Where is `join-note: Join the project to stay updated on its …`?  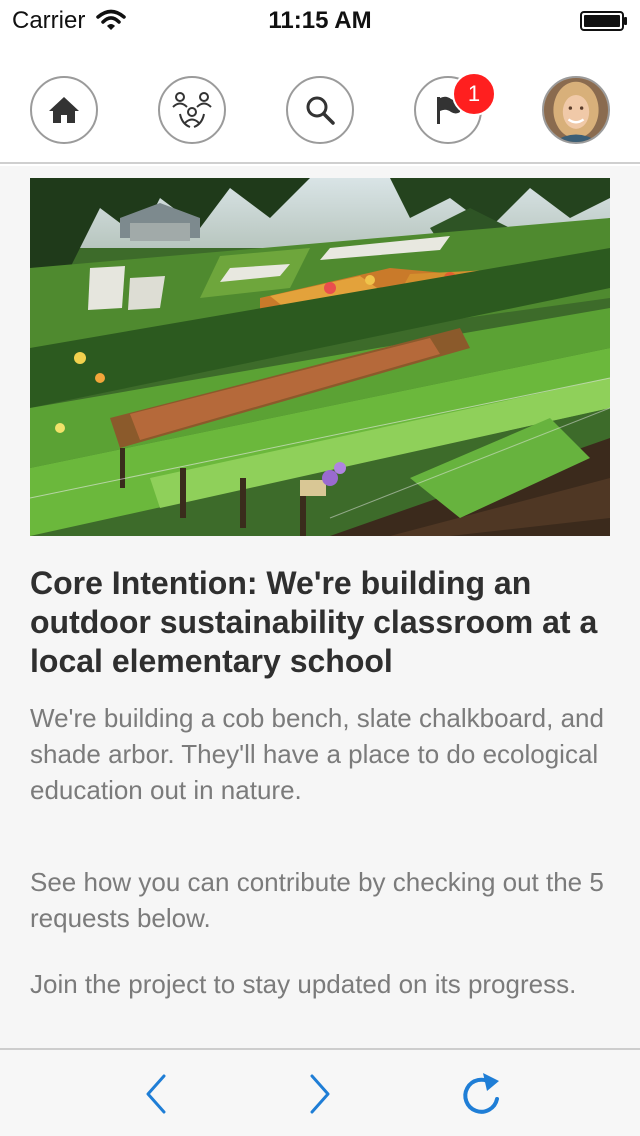
join-note: Join the project to stay updated on its … is located at coordinates (303, 984).